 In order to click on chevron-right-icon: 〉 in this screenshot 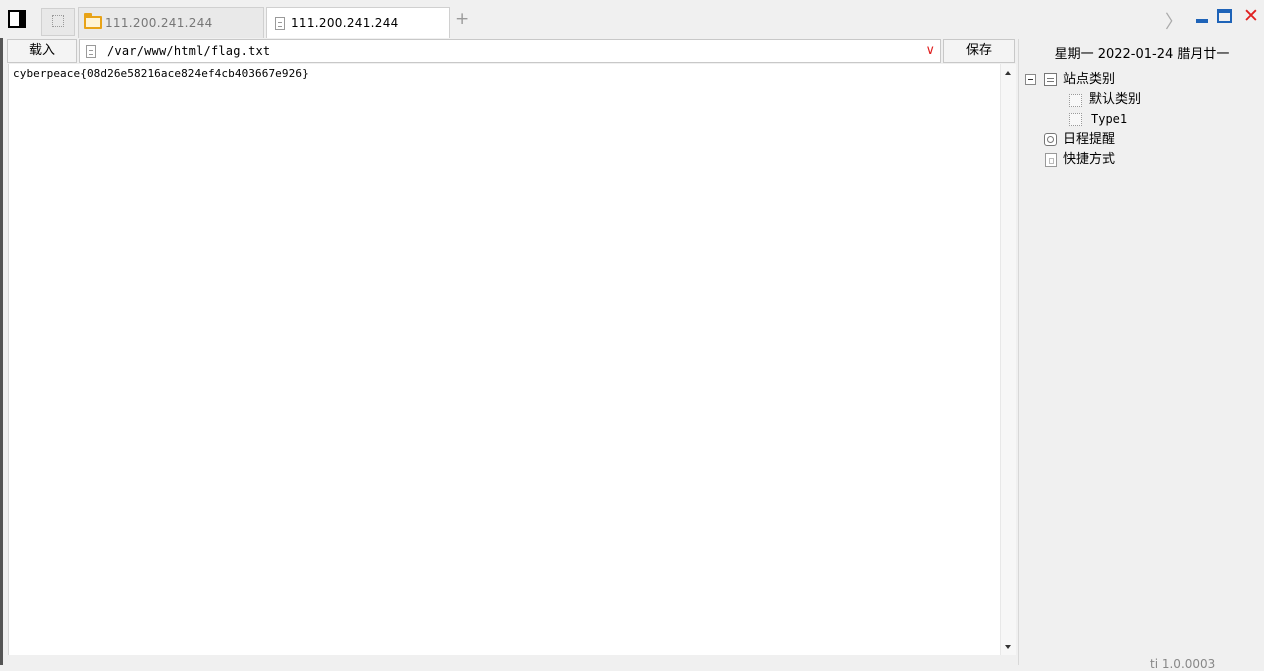, I will do `click(1174, 21)`.